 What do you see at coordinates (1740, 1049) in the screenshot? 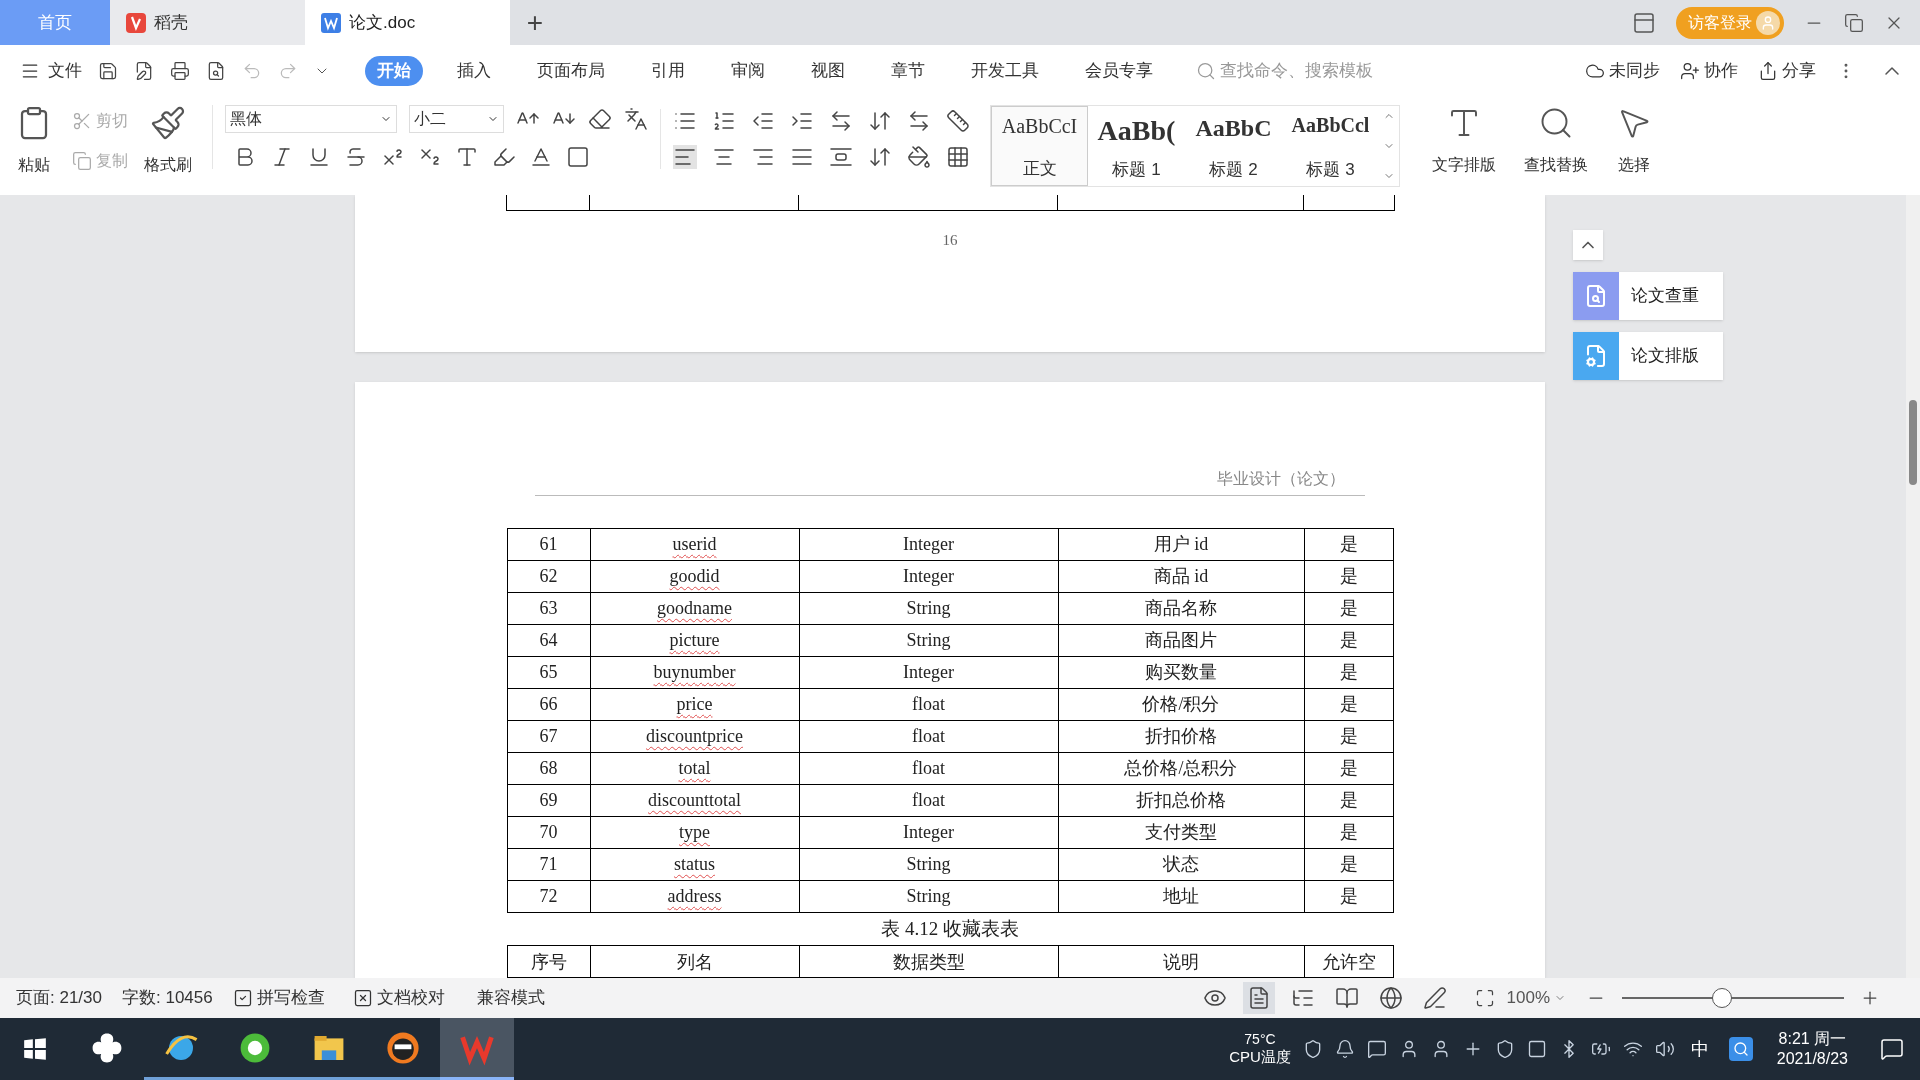
I see `search-tray-icon` at bounding box center [1740, 1049].